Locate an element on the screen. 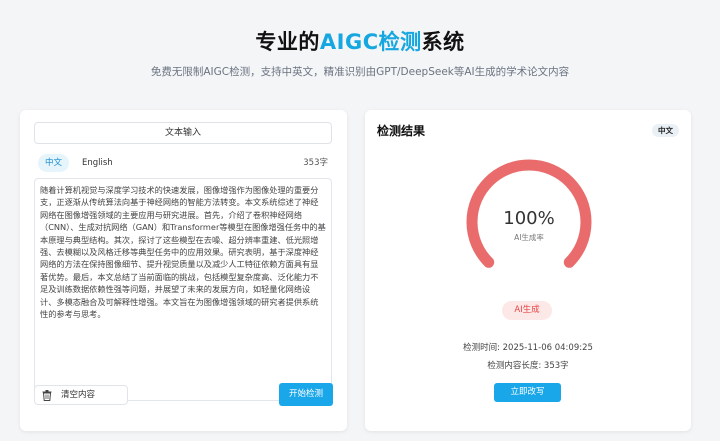 The width and height of the screenshot is (720, 441). language-tabs: 中文 English 353字 is located at coordinates (183, 163).